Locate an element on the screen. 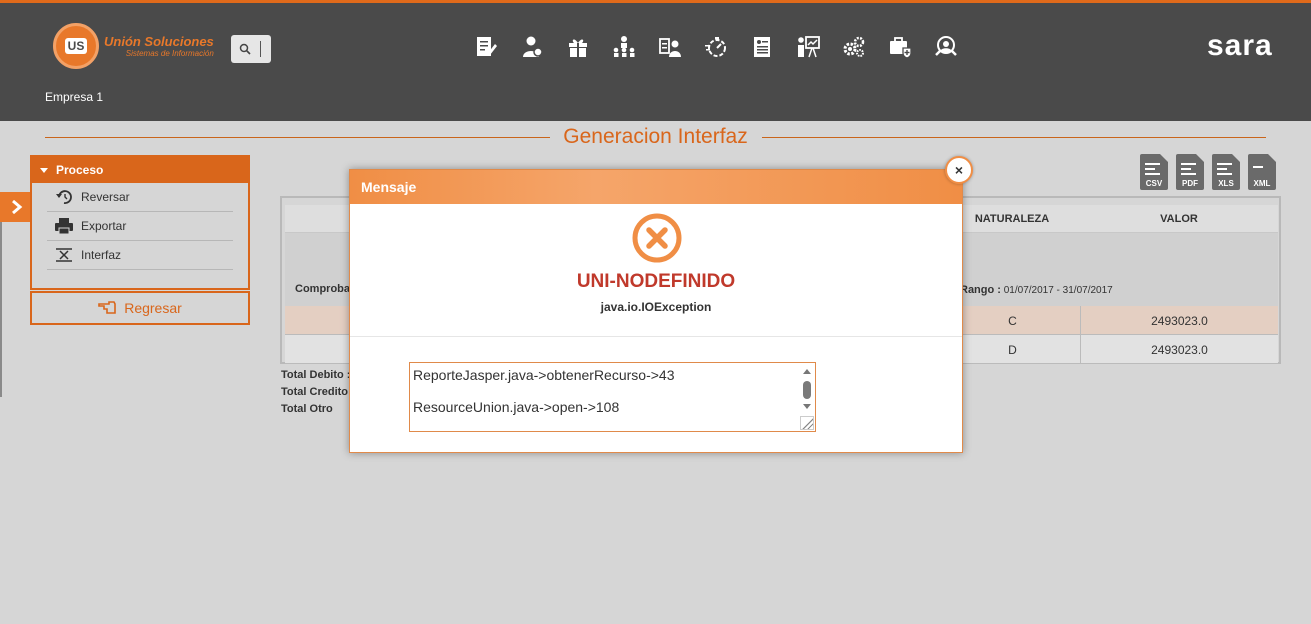  back-button: Regresar is located at coordinates (140, 308).